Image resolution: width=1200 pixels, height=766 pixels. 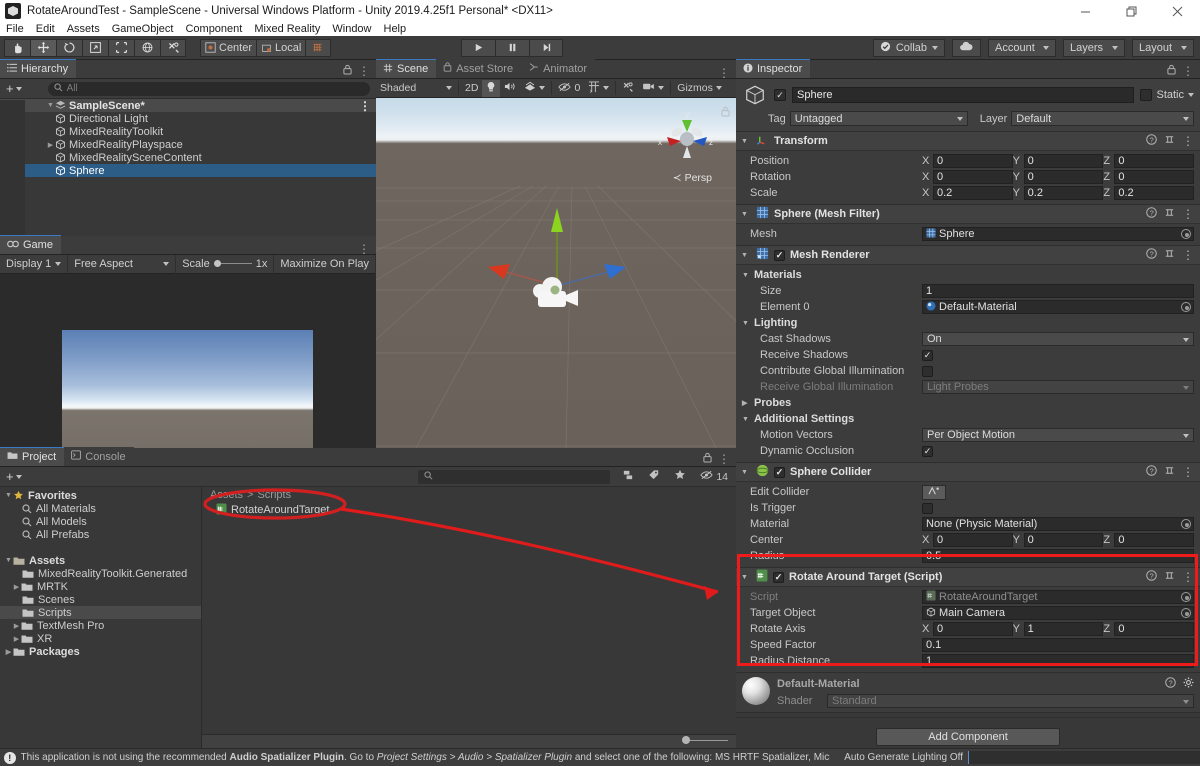 I want to click on maximize-button, so click(x=1131, y=11).